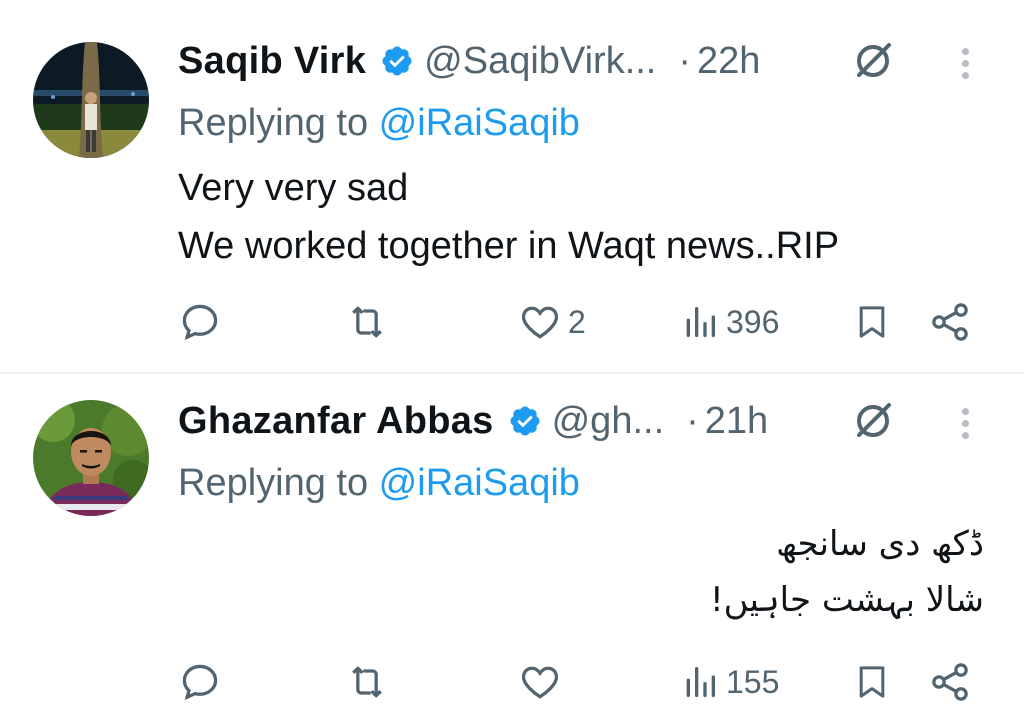 Image resolution: width=1024 pixels, height=724 pixels. I want to click on tweet-text: ڈکھ دی سانجھ شالا بہشت جاہیں!, so click(847, 572).